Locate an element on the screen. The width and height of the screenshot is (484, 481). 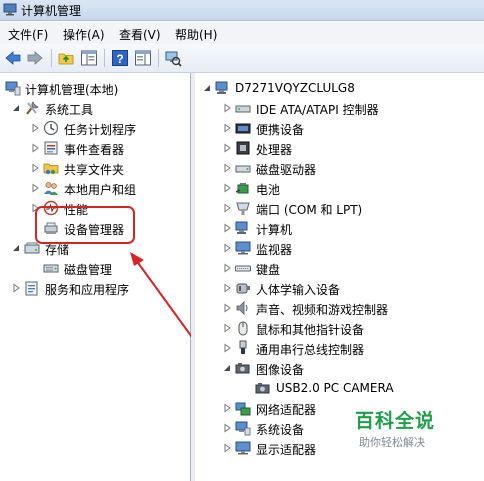
device-category-monitors: 监视器 is located at coordinates (339, 249).